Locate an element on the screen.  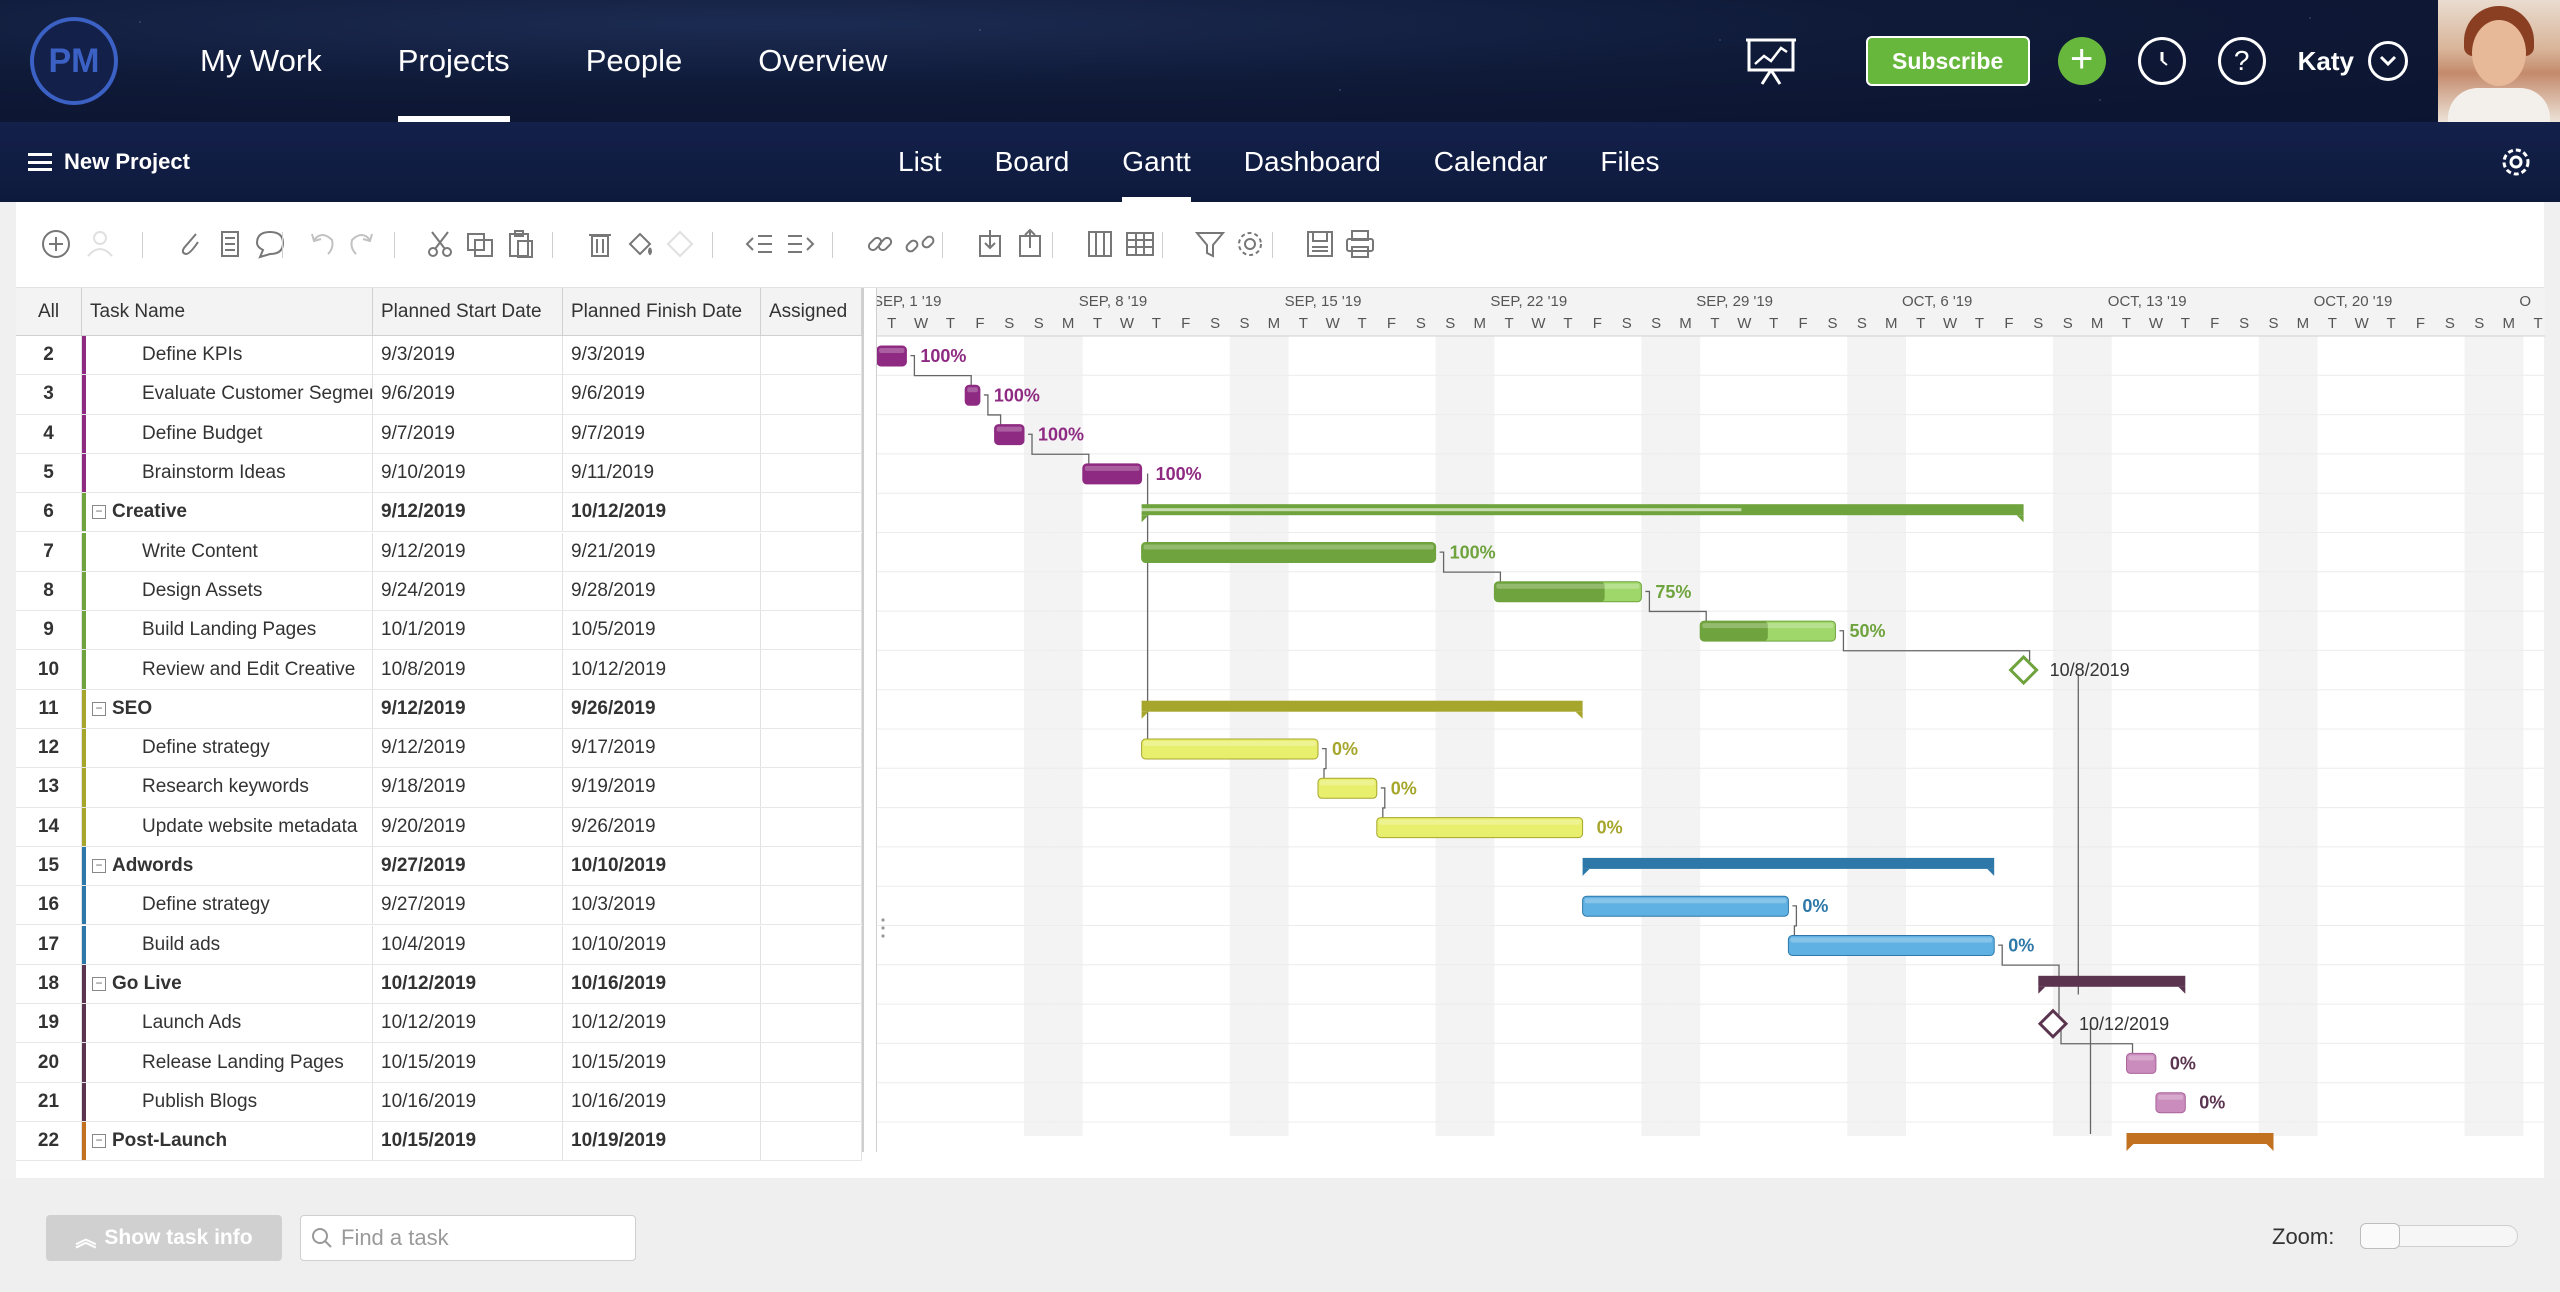
table-row: 2 Define KPIs 9/3/2019 9/3/2019 is located at coordinates (439, 356).